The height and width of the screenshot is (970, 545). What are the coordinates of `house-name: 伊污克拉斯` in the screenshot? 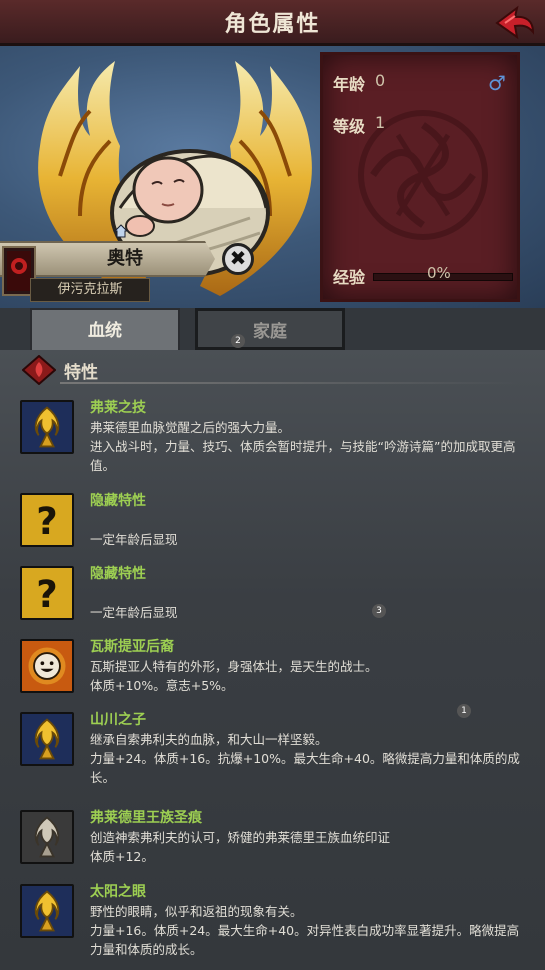 It's located at (90, 290).